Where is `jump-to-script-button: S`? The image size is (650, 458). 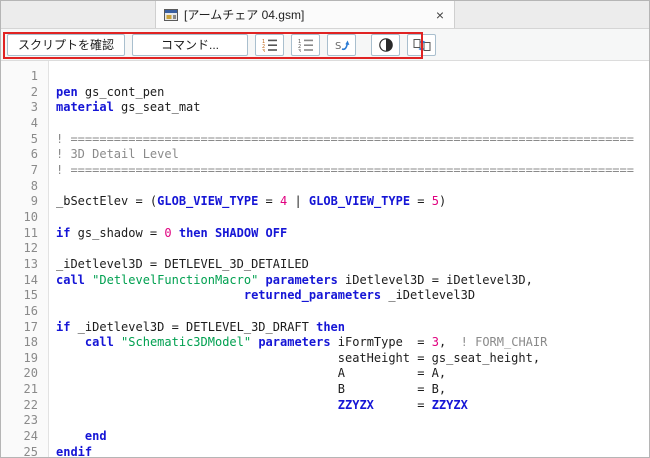
jump-to-script-button: S is located at coordinates (342, 44).